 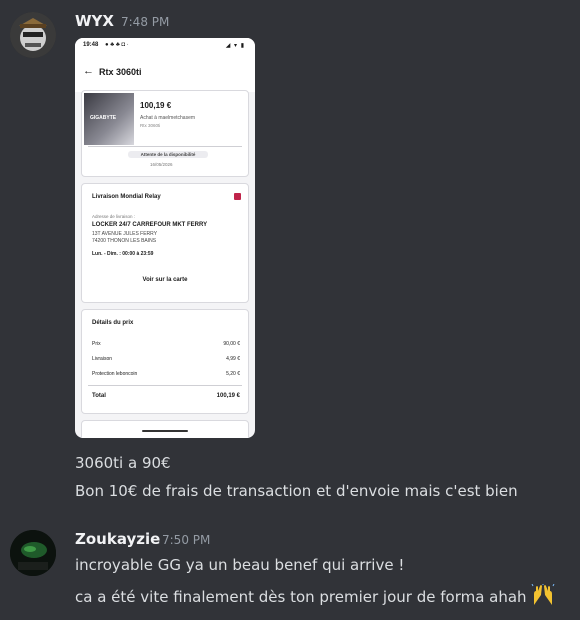 What do you see at coordinates (233, 359) in the screenshot?
I see `price-row-value: 4,99 €` at bounding box center [233, 359].